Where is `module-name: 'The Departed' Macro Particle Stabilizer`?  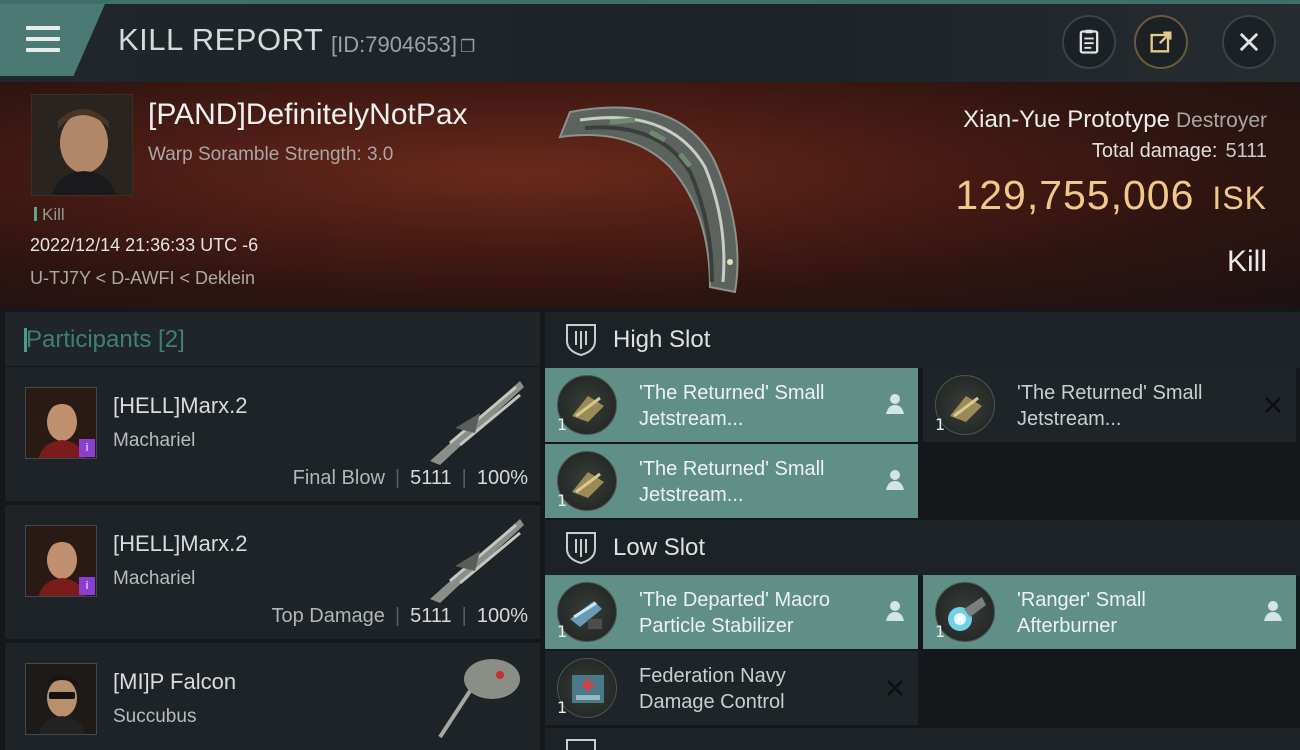 module-name: 'The Departed' Macro Particle Stabilizer is located at coordinates (735, 613).